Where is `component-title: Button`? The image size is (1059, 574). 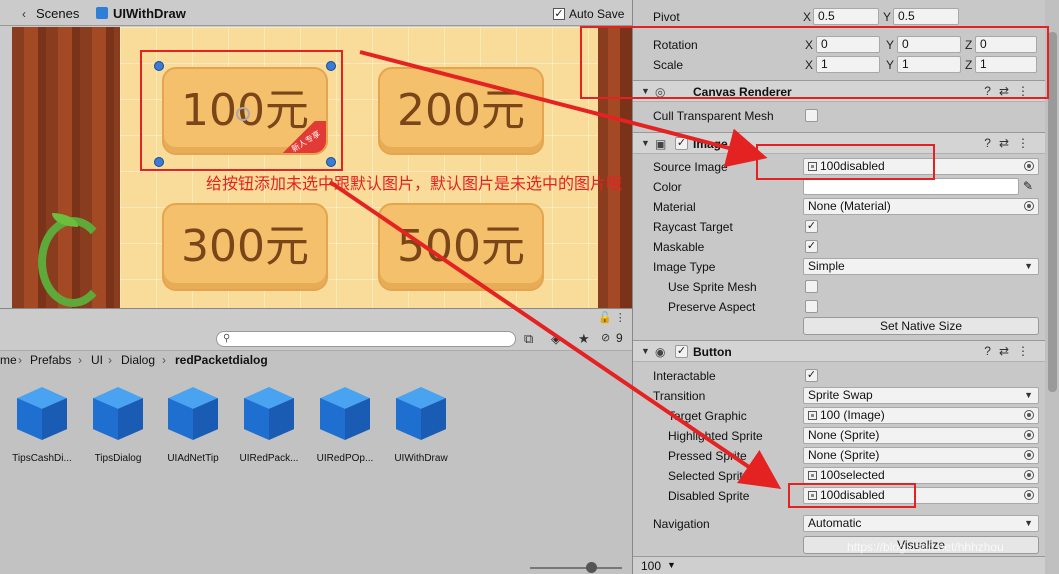 component-title: Button is located at coordinates (712, 352).